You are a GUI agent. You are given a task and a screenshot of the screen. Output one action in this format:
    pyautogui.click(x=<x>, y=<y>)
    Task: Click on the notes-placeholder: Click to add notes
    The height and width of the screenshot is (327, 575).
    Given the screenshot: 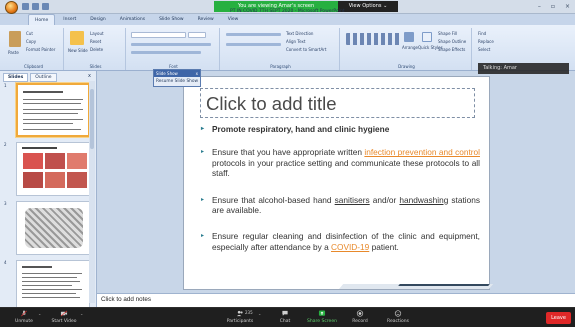 What is the action you would take?
    pyautogui.click(x=126, y=299)
    